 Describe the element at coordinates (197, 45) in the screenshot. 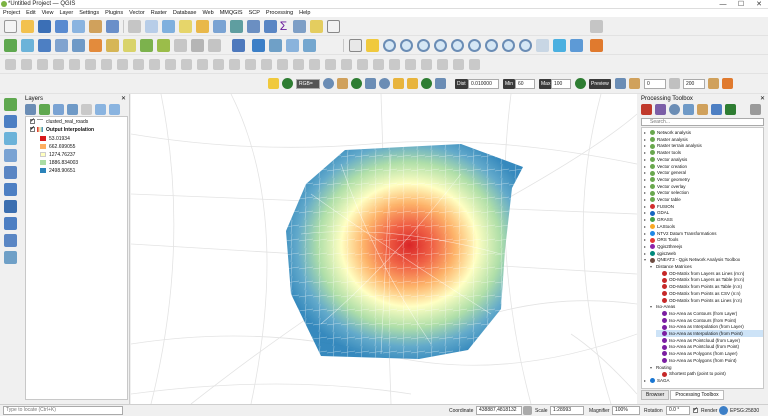

I see `vertex-tool-icon` at that location.